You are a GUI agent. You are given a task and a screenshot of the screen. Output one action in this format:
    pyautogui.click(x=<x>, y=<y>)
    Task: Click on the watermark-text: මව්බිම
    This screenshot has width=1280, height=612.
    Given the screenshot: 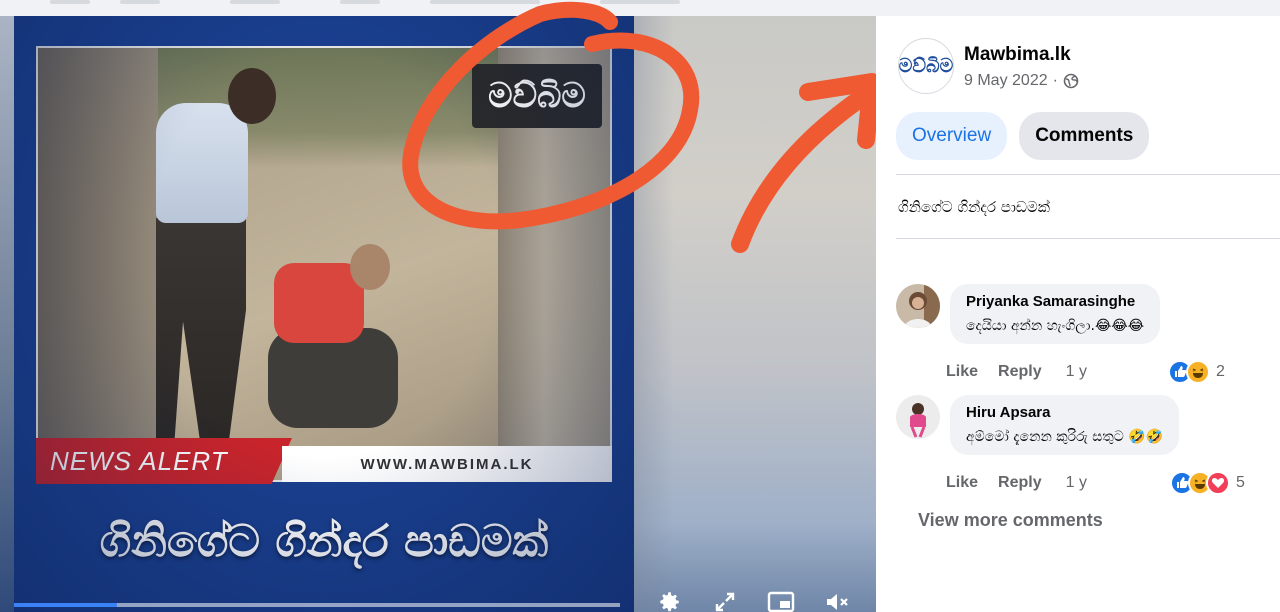 What is the action you would take?
    pyautogui.click(x=537, y=96)
    